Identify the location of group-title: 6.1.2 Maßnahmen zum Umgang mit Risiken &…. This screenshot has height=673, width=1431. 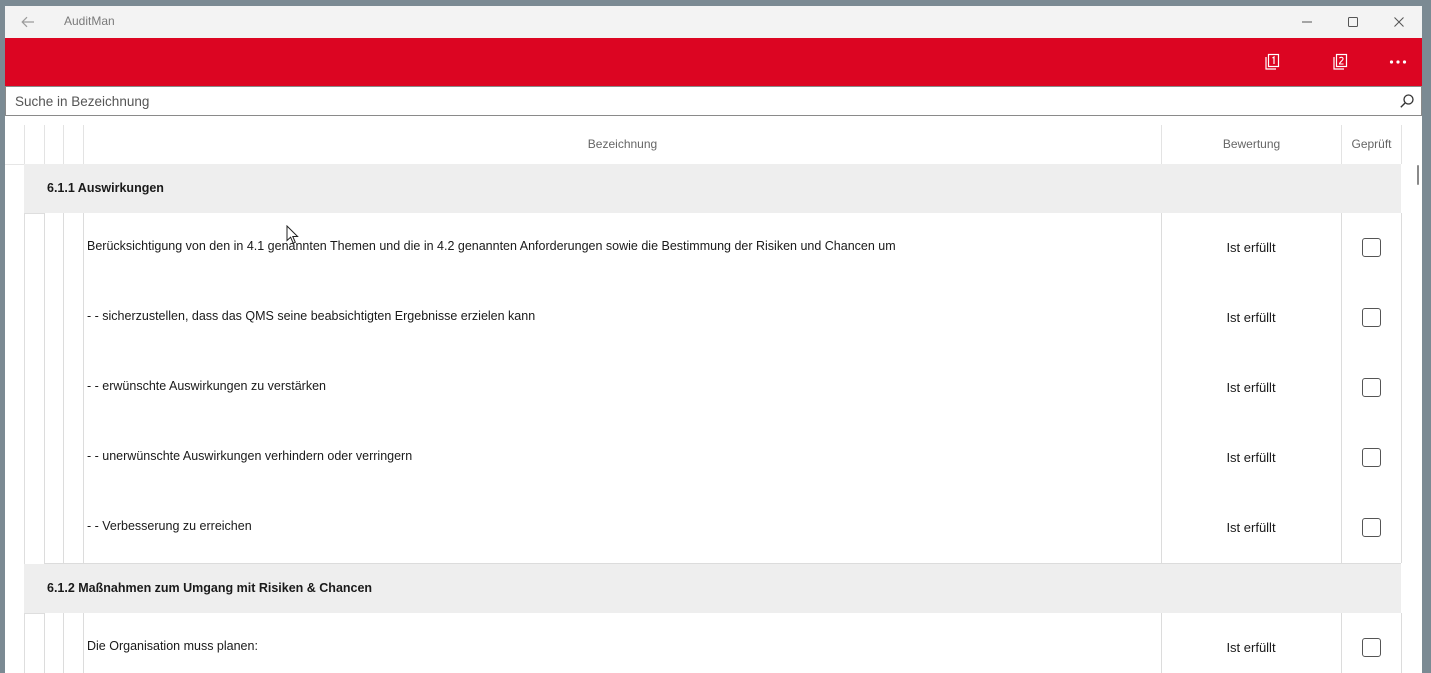
(210, 588).